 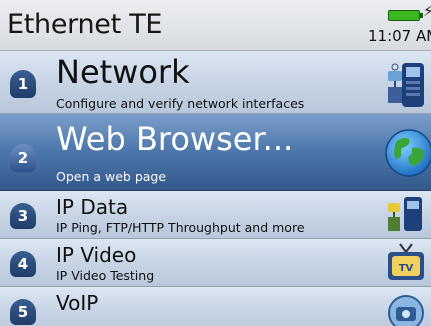 What do you see at coordinates (215, 263) in the screenshot?
I see `menu-item-ip-video: 4 IP Video IP Video Testing TV` at bounding box center [215, 263].